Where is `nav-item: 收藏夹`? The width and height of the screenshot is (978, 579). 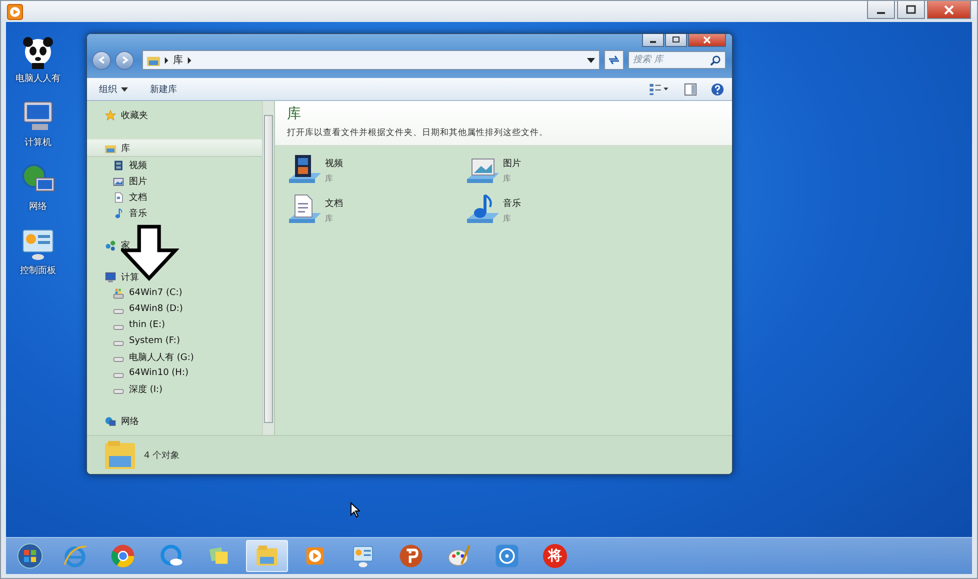
nav-item: 收藏夹 is located at coordinates (174, 115).